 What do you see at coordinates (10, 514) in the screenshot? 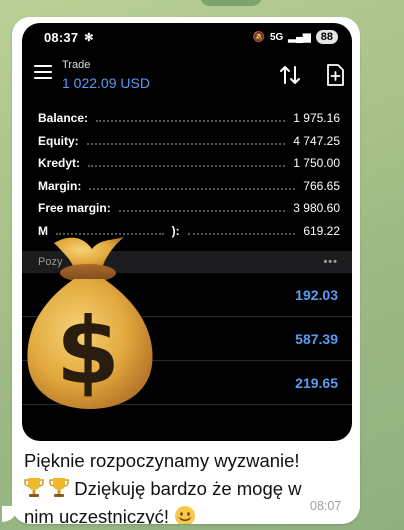
I see `bubble-tail` at bounding box center [10, 514].